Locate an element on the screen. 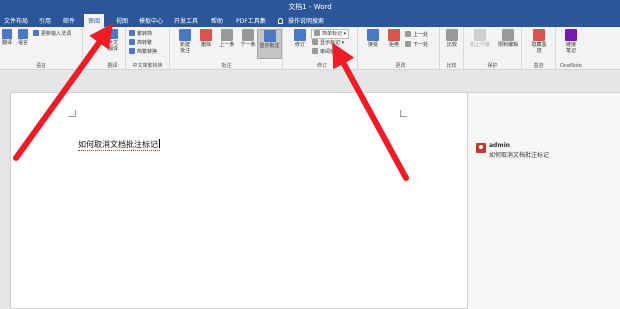 This screenshot has height=309, width=620. group-label-changes: 更改 is located at coordinates (400, 66).